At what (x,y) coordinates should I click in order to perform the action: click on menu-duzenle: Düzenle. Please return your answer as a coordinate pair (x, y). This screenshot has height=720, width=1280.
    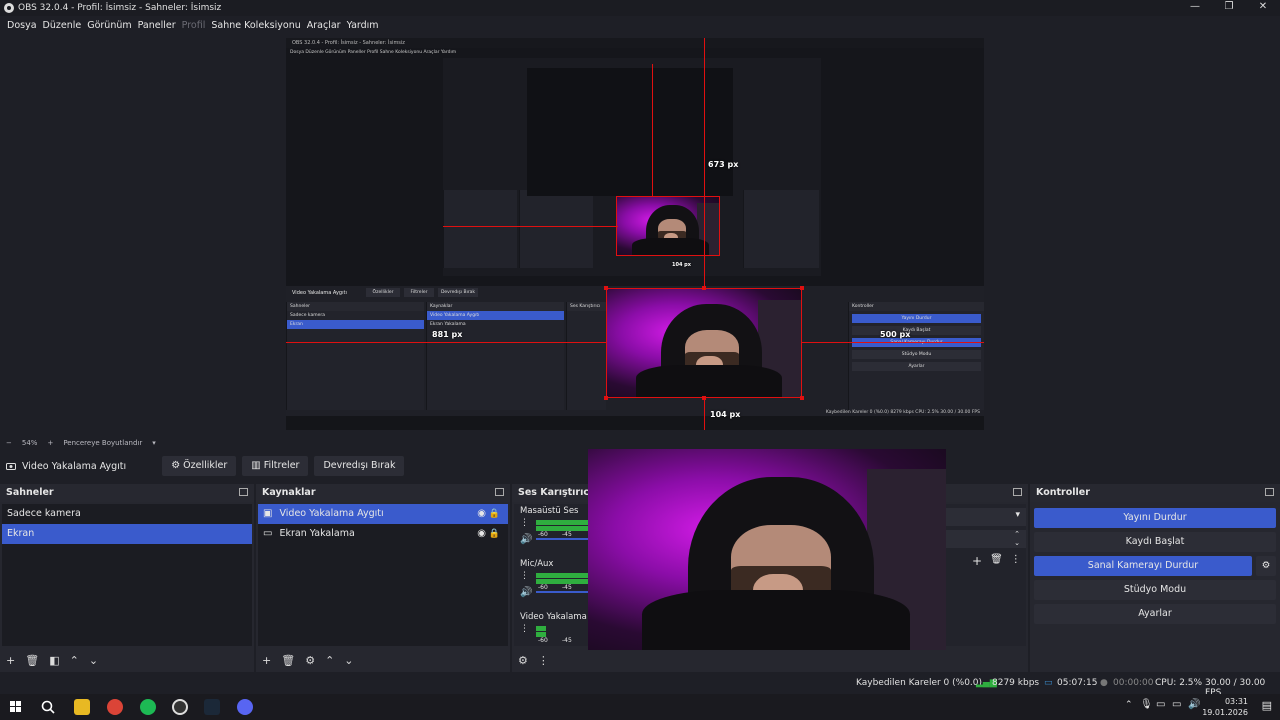
    Looking at the image, I should click on (62, 25).